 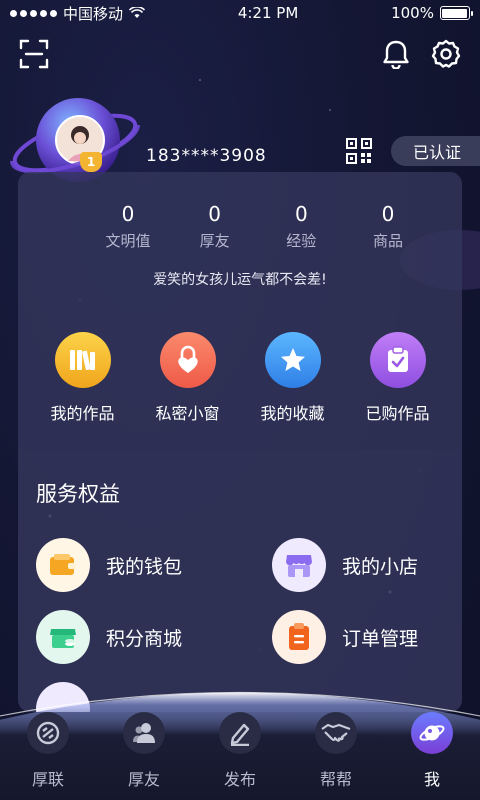 I want to click on verified-label: 已认证, so click(x=437, y=152).